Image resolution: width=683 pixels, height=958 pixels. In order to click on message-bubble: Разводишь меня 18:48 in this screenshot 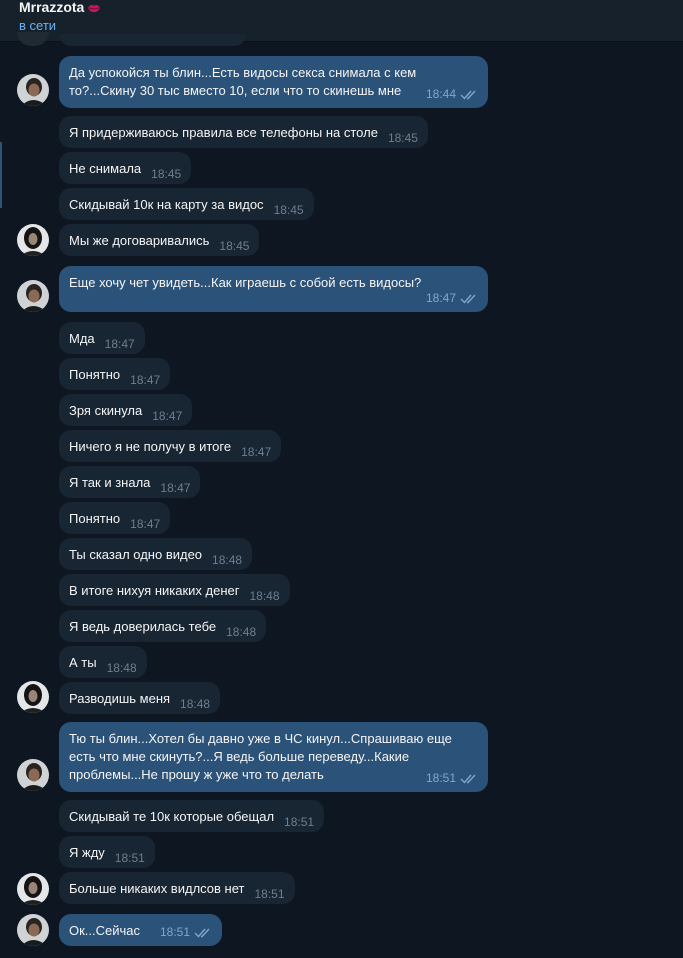, I will do `click(140, 698)`.